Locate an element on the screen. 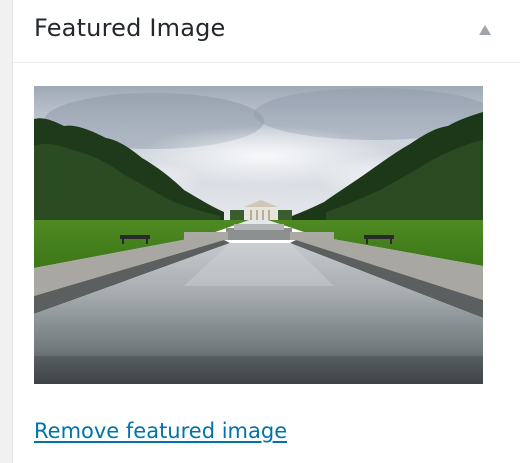  collapse-toggle-button is located at coordinates (485, 30).